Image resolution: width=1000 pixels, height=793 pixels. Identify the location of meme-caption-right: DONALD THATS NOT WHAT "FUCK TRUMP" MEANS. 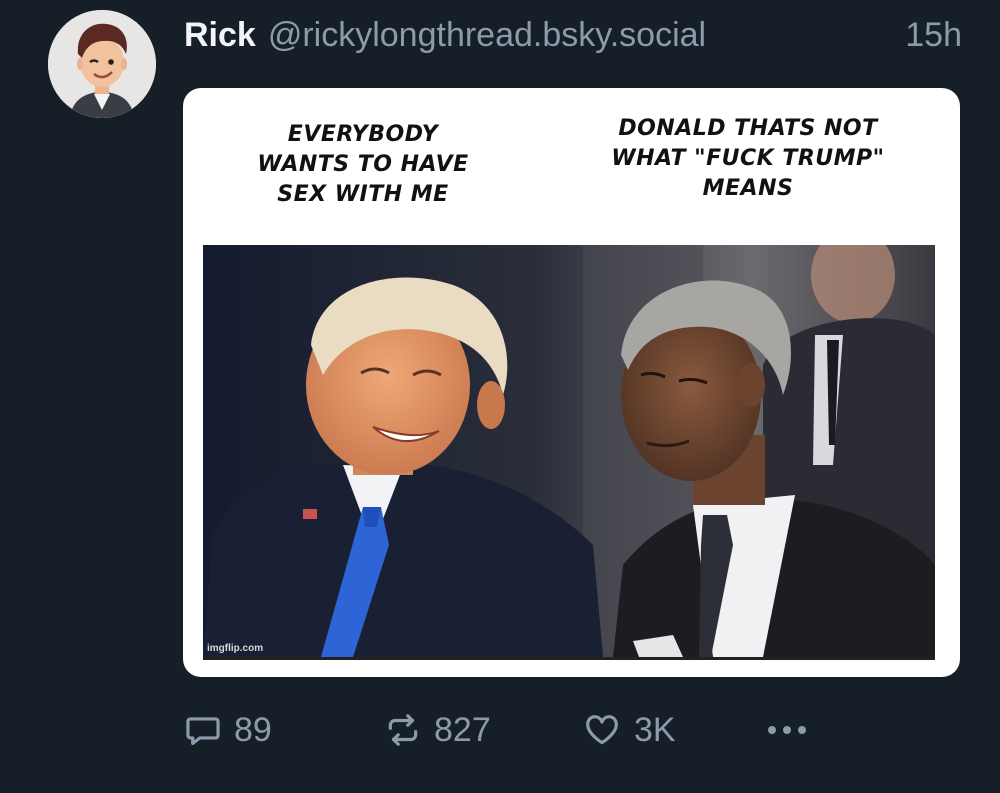
(748, 158).